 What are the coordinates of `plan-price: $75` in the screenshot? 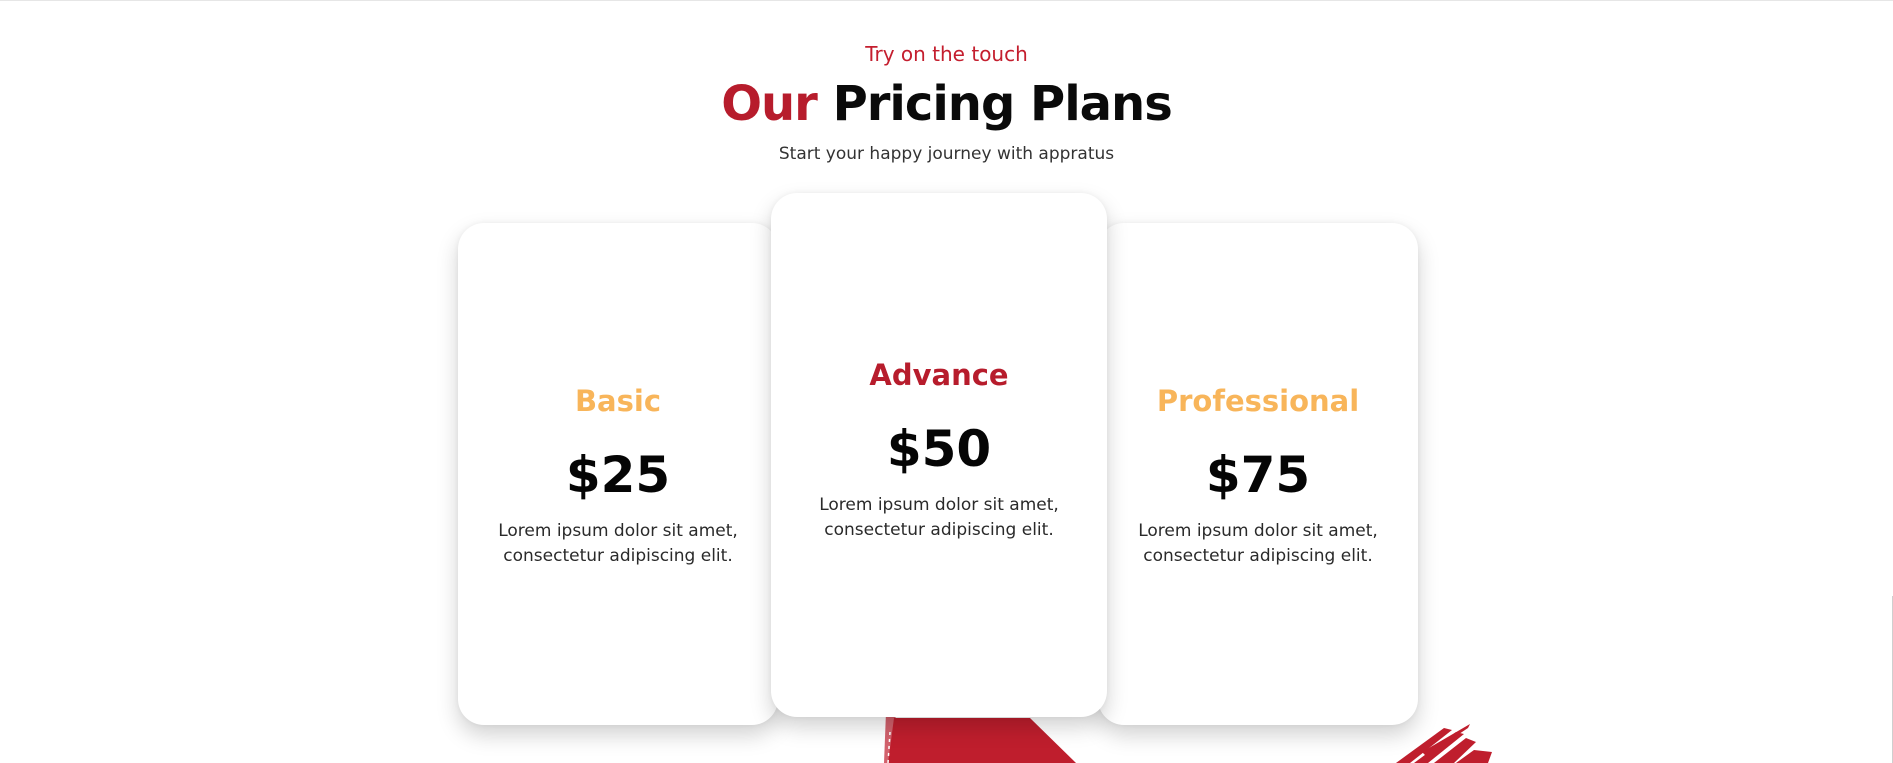 It's located at (1258, 475).